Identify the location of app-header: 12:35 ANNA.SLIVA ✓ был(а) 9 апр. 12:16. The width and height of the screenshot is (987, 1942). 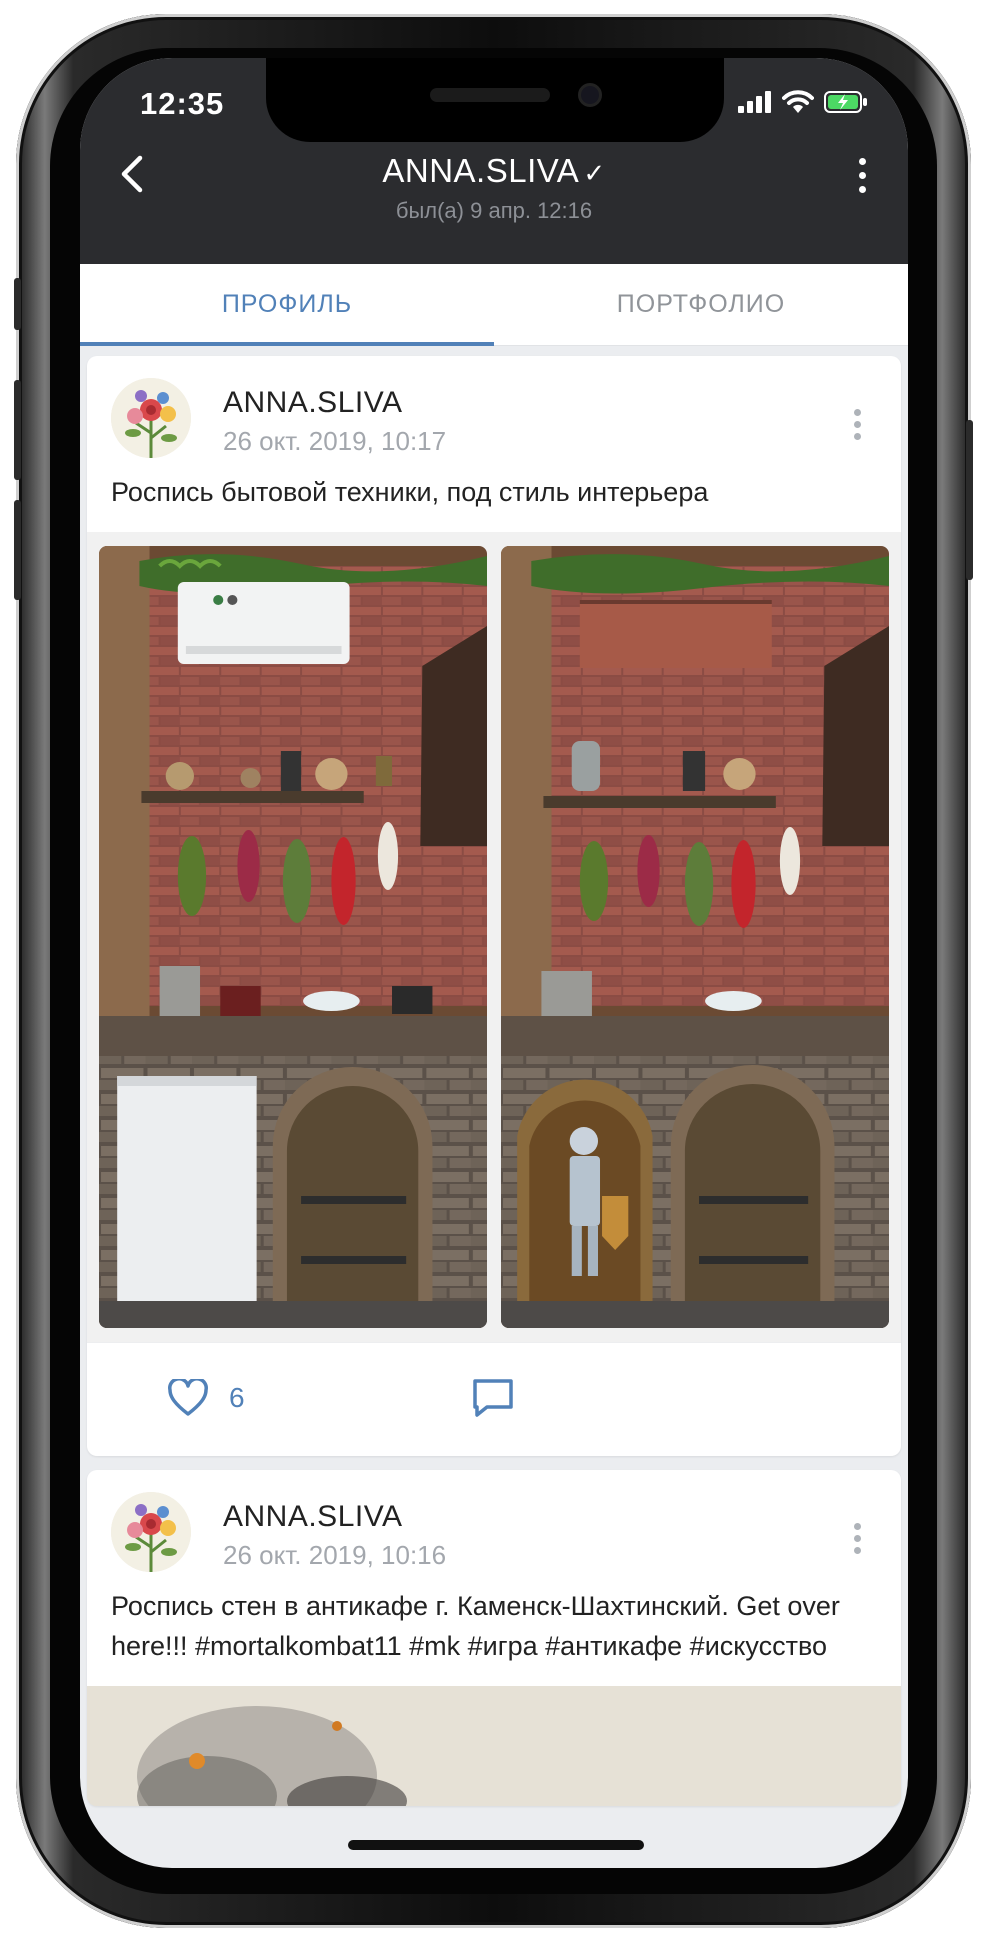
(494, 161).